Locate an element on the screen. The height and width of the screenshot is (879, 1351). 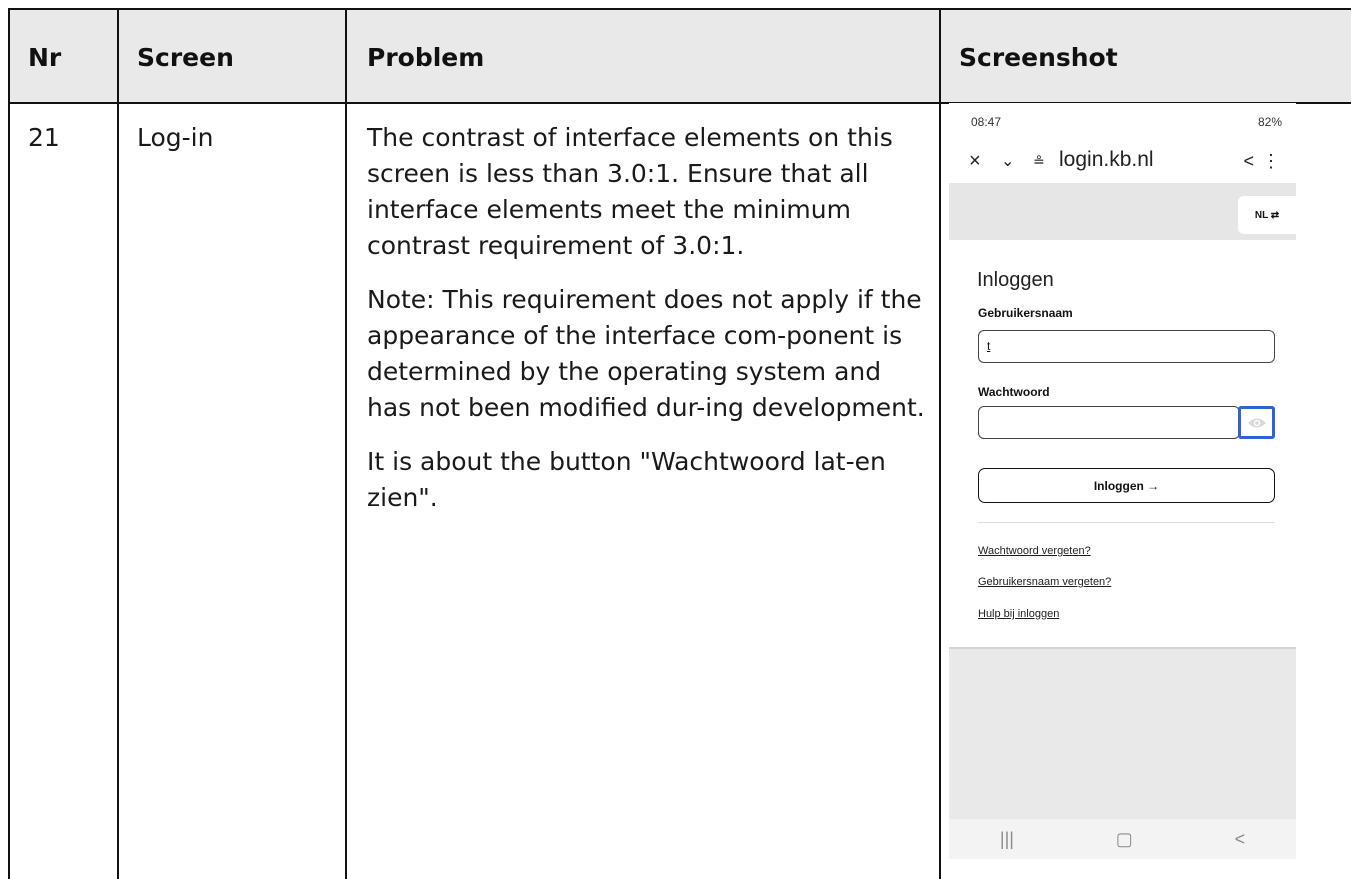
language-toggle: NL ⇄ is located at coordinates (1267, 215).